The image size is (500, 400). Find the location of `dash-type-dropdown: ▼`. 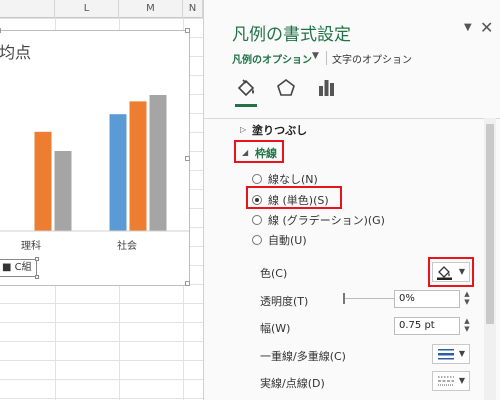

dash-type-dropdown: ▼ is located at coordinates (451, 381).